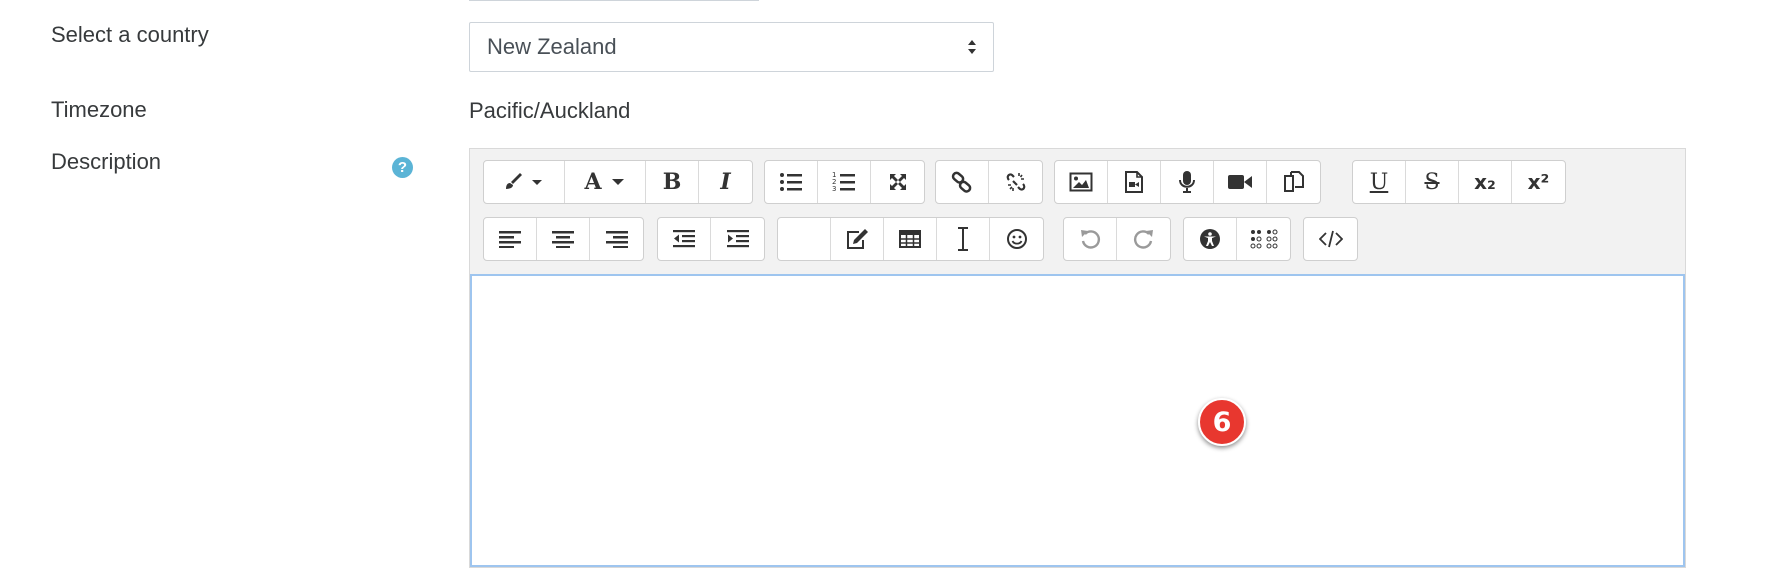 This screenshot has height=568, width=1776. What do you see at coordinates (614, 0) in the screenshot?
I see `previous-field-underline` at bounding box center [614, 0].